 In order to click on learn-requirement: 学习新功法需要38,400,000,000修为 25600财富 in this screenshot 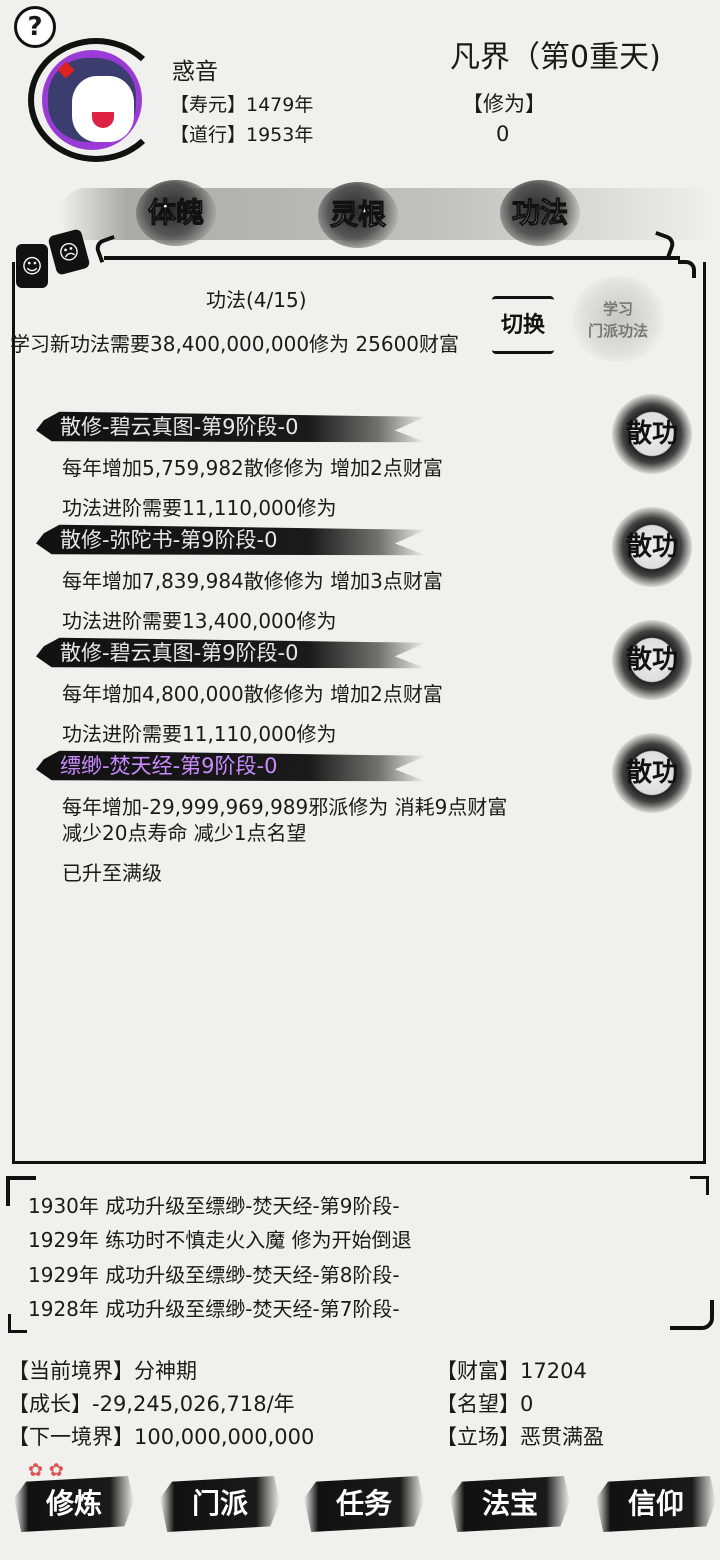, I will do `click(235, 344)`.